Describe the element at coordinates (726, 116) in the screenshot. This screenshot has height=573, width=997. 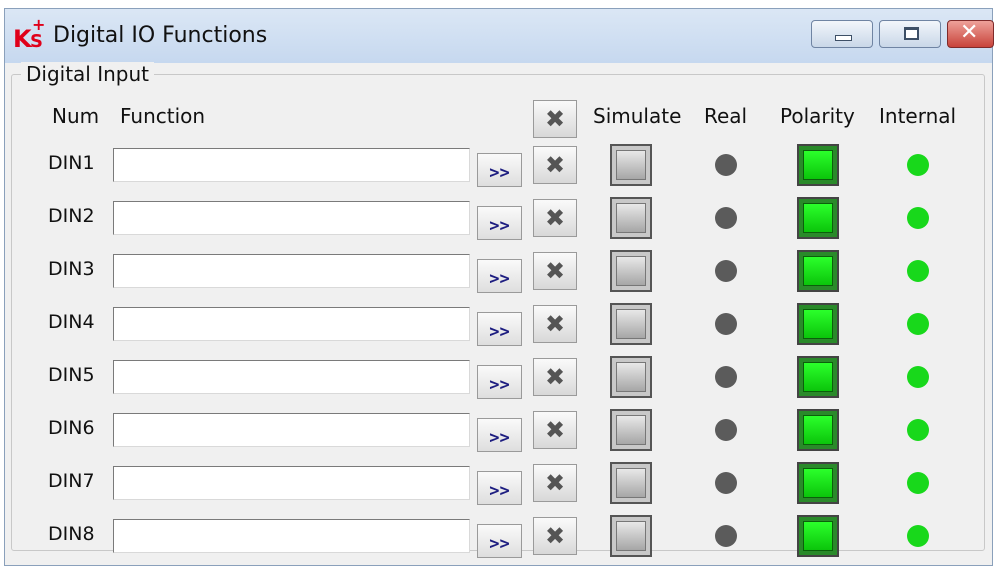
I see `header-real: Real` at that location.